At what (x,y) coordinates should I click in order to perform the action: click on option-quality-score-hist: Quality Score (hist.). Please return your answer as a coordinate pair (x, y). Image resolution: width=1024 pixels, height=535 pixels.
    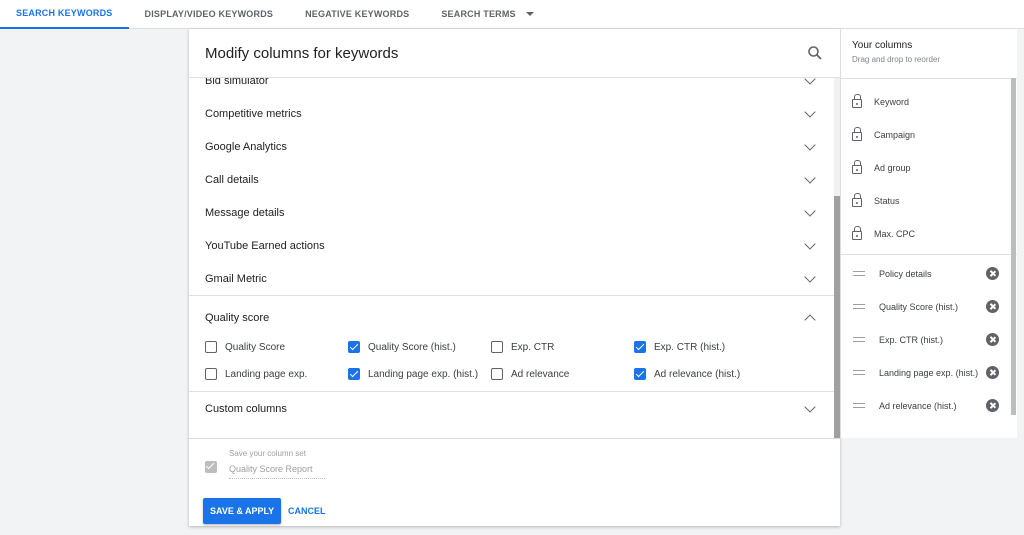
    Looking at the image, I should click on (419, 347).